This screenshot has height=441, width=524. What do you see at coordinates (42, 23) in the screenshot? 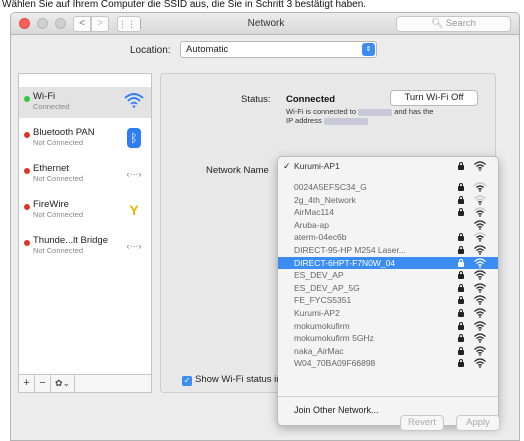
I see `minimize-window-button` at bounding box center [42, 23].